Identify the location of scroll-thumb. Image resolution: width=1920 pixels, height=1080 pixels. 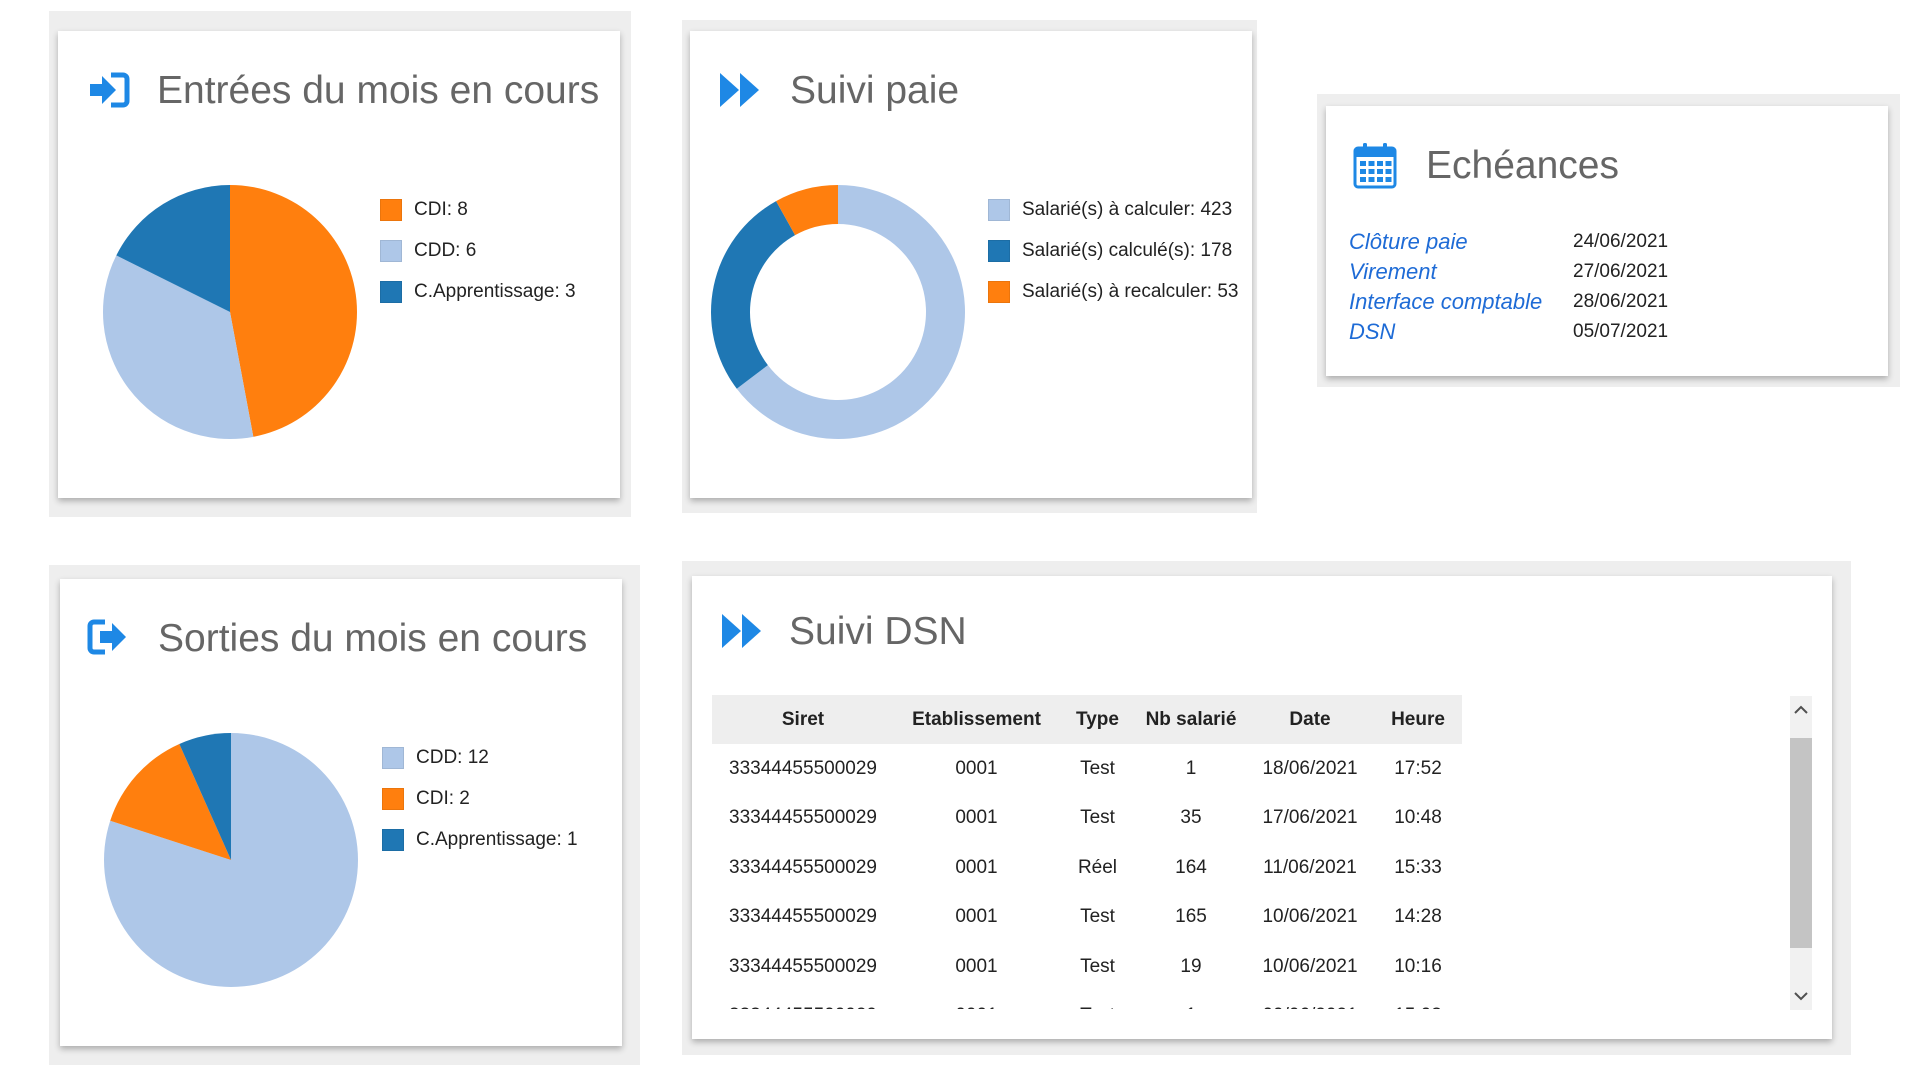
(1801, 843).